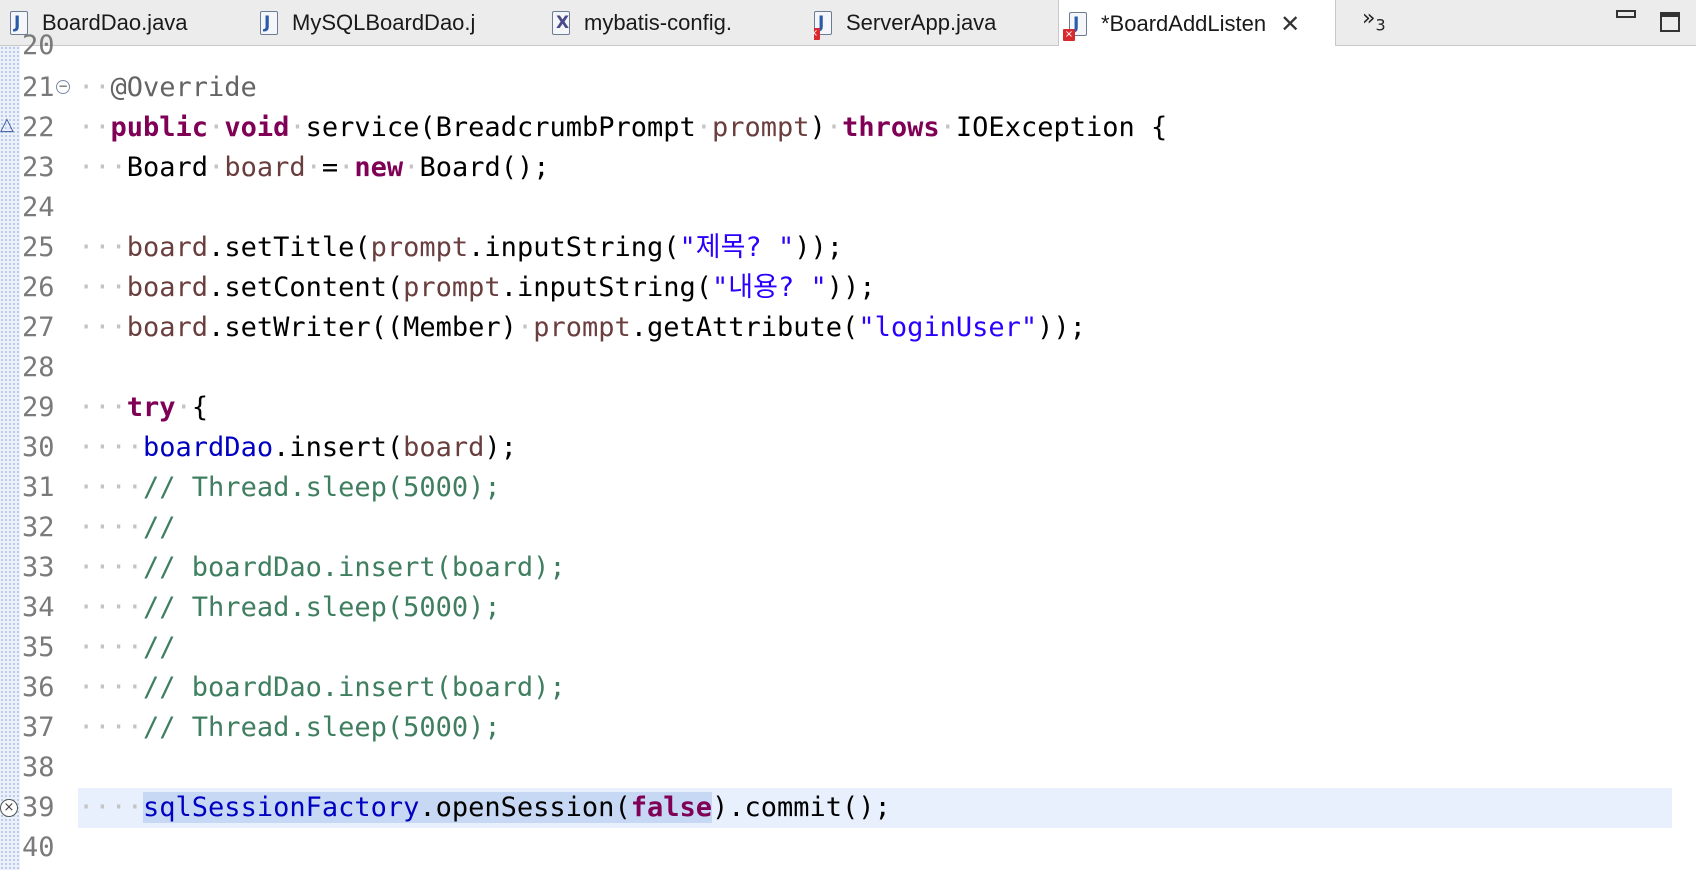 This screenshot has width=1696, height=870. I want to click on line-number: 35, so click(38, 647).